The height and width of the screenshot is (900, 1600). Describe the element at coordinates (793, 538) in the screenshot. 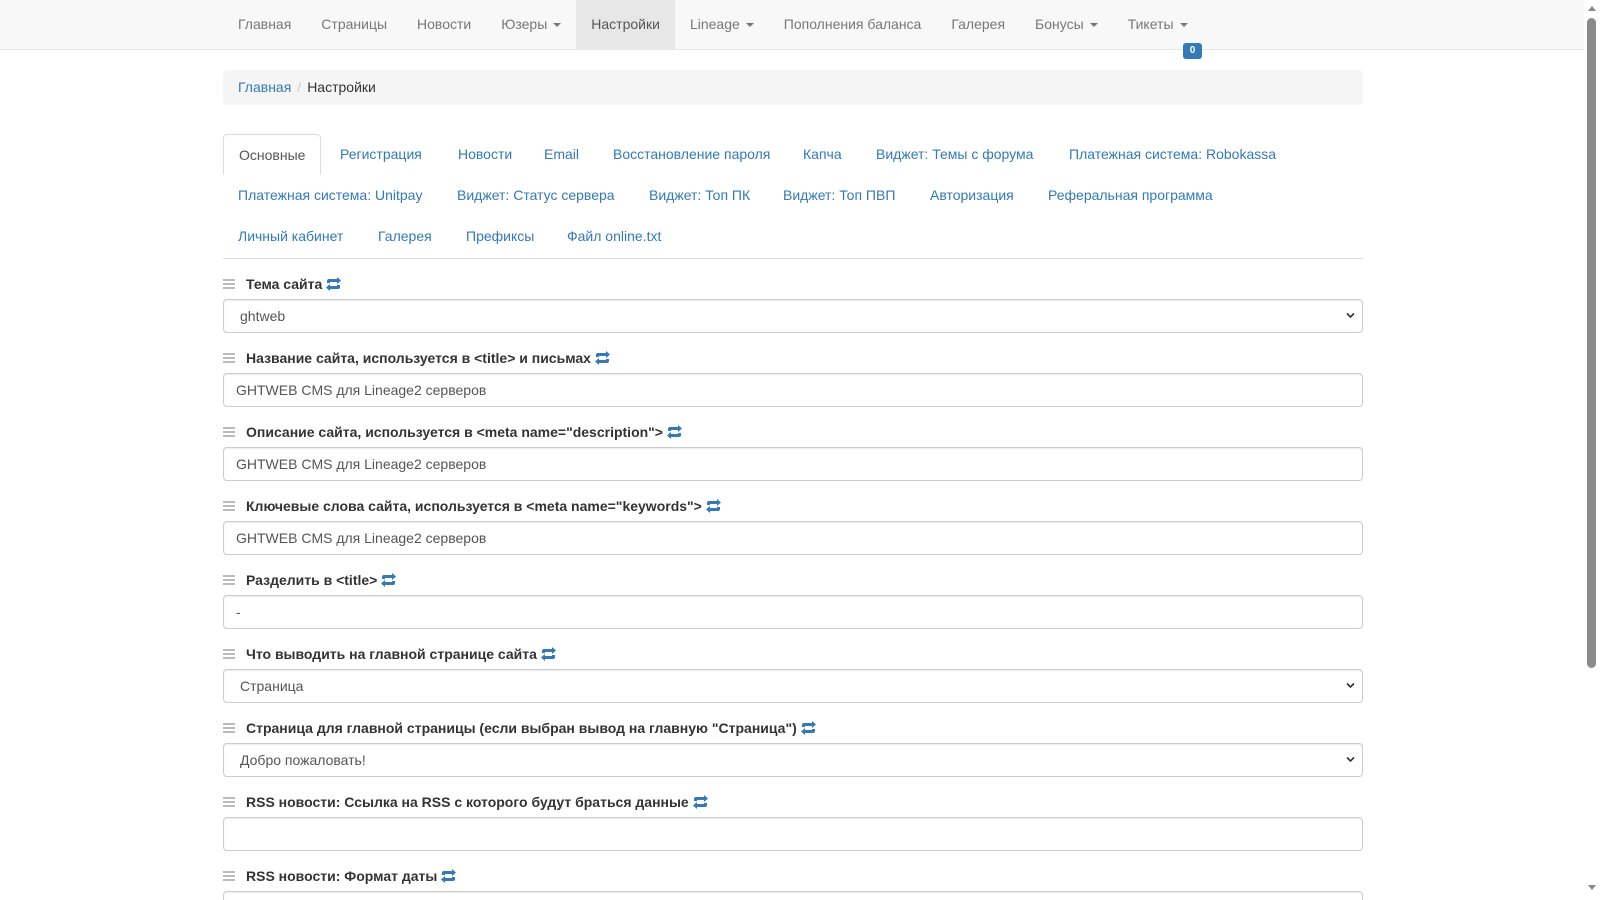

I see `site-keywords-input: GHTWEB CMS для Lineage2 серверов` at that location.